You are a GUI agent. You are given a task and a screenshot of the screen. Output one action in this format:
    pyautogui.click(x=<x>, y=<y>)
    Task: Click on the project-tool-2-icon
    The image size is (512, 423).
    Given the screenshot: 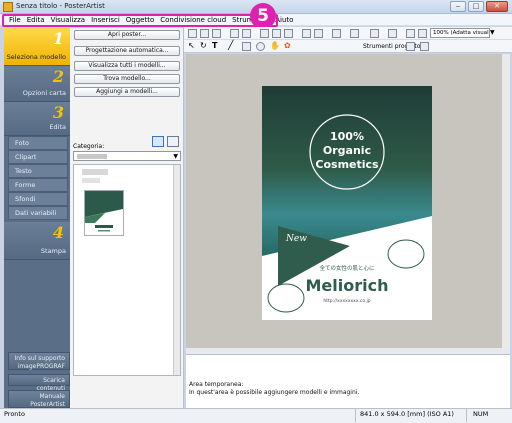 What is the action you would take?
    pyautogui.click(x=424, y=46)
    